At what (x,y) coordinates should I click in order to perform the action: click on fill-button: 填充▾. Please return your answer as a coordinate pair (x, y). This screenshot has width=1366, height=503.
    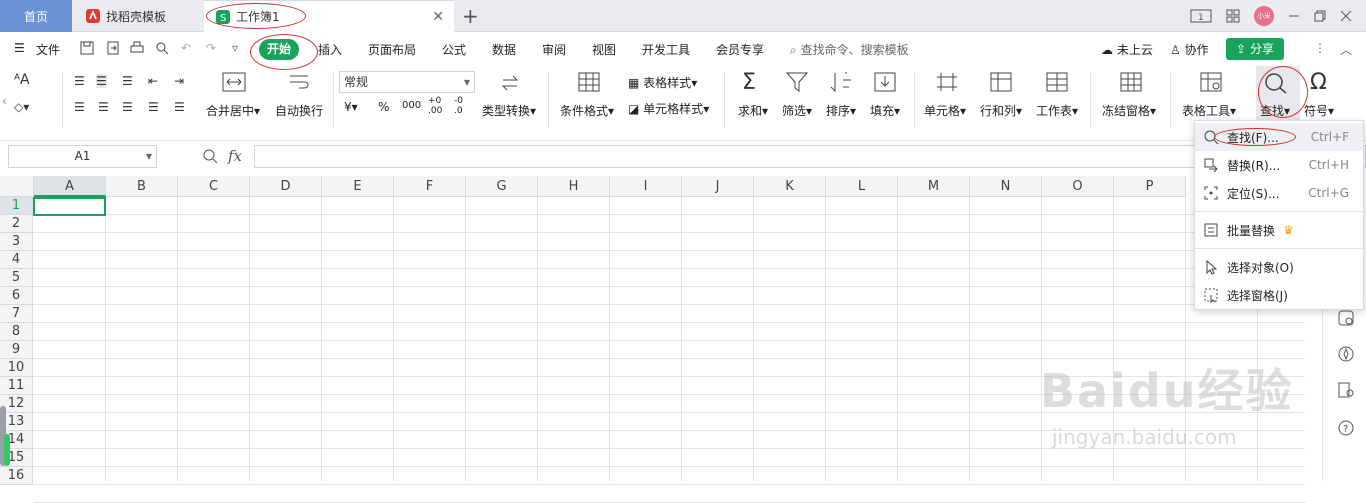
    Looking at the image, I should click on (885, 110).